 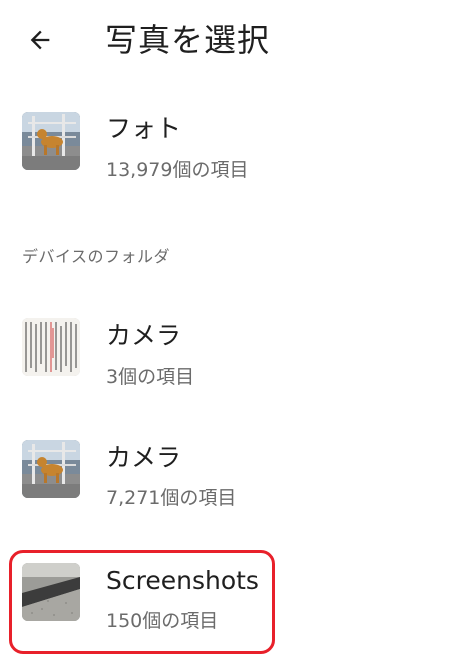 What do you see at coordinates (51, 141) in the screenshot?
I see `album-thumbnail` at bounding box center [51, 141].